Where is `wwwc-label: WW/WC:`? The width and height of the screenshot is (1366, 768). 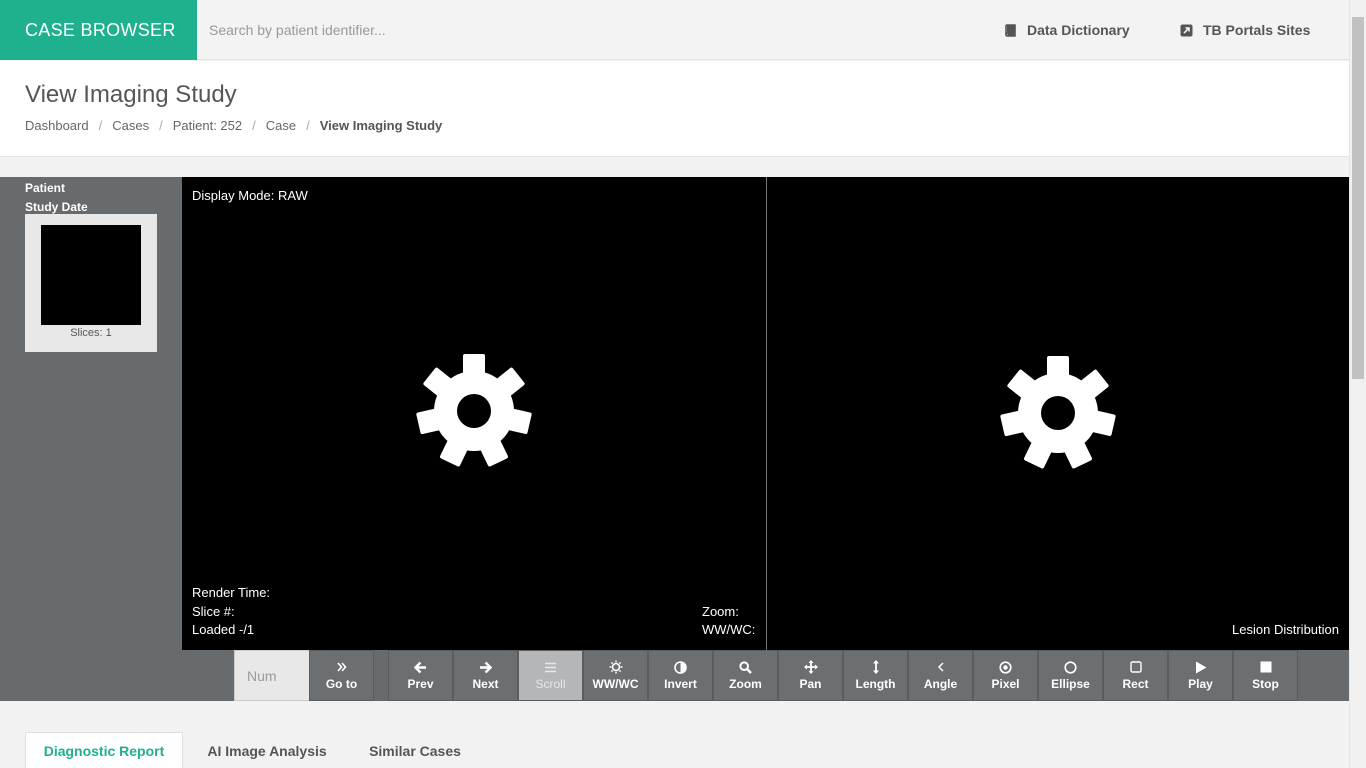
wwwc-label: WW/WC: is located at coordinates (729, 629).